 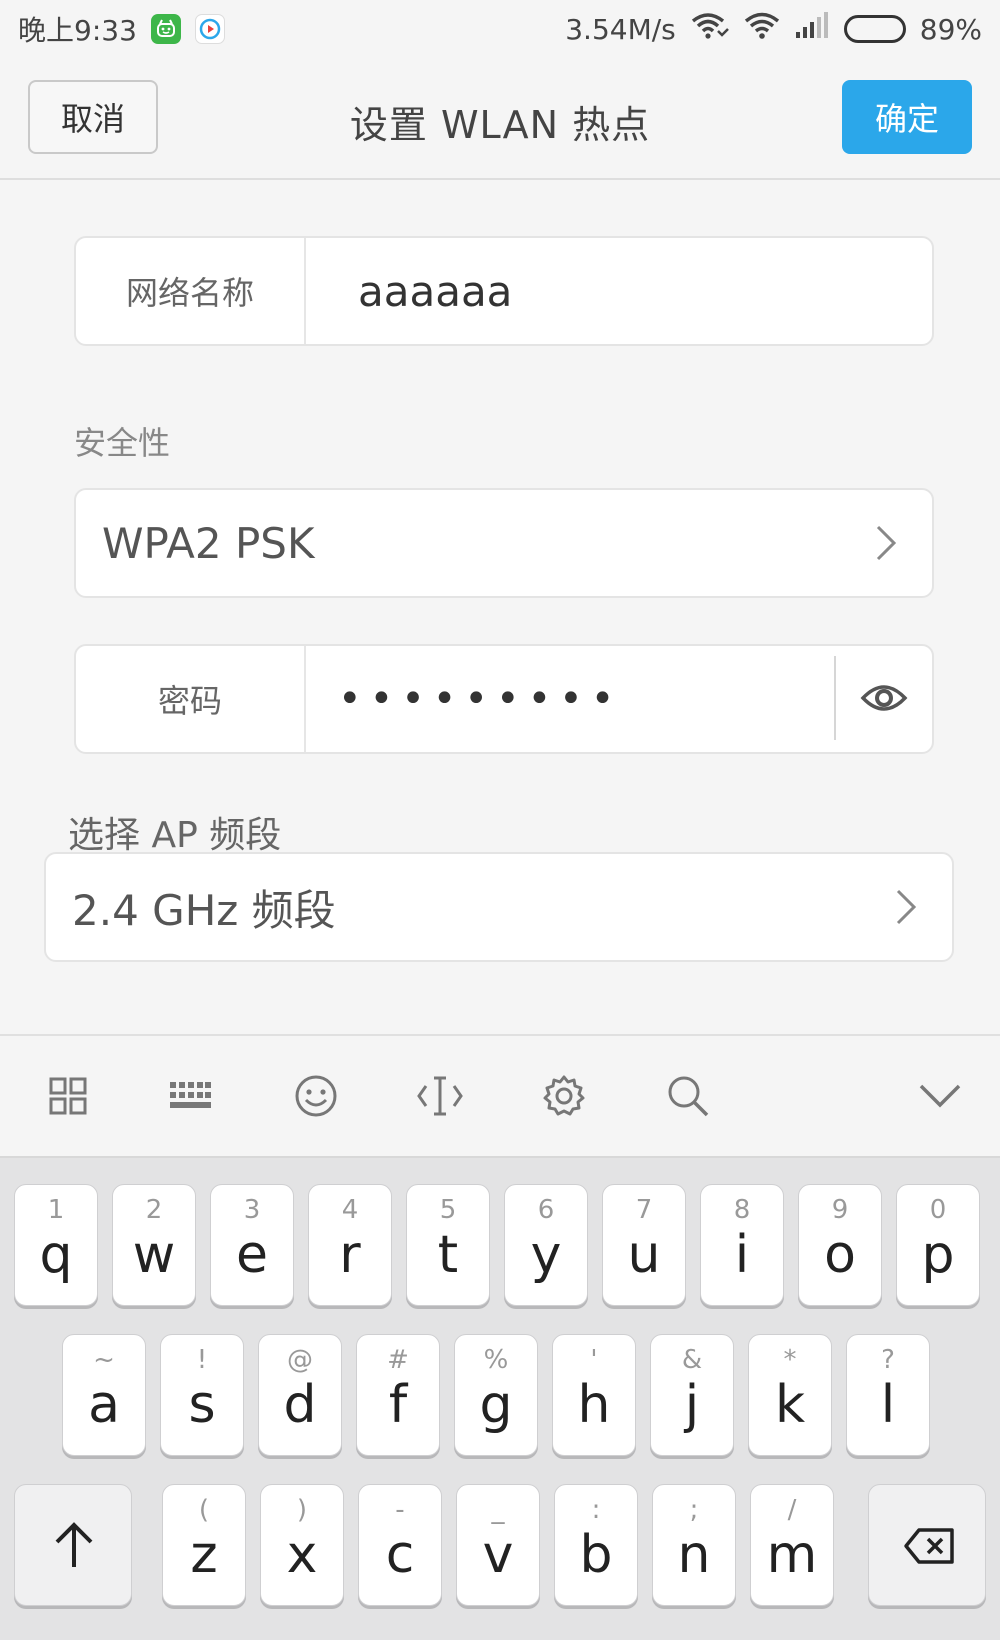 What do you see at coordinates (504, 543) in the screenshot?
I see `security-select: WPA2 PSK` at bounding box center [504, 543].